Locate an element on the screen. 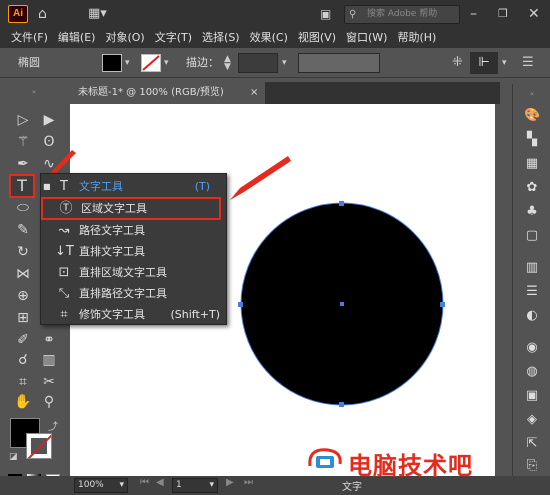  export-icon: ⇱ is located at coordinates (532, 444).